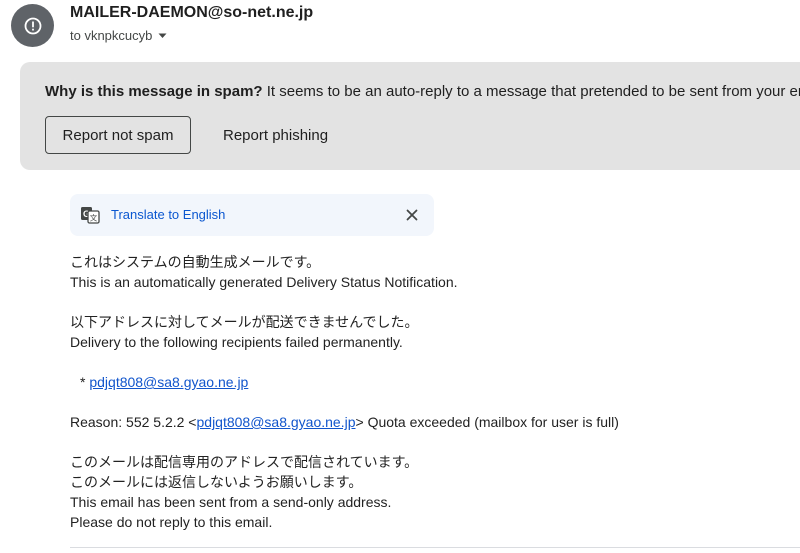  Describe the element at coordinates (154, 91) in the screenshot. I see `spam-question: Why is this message in spam?` at that location.